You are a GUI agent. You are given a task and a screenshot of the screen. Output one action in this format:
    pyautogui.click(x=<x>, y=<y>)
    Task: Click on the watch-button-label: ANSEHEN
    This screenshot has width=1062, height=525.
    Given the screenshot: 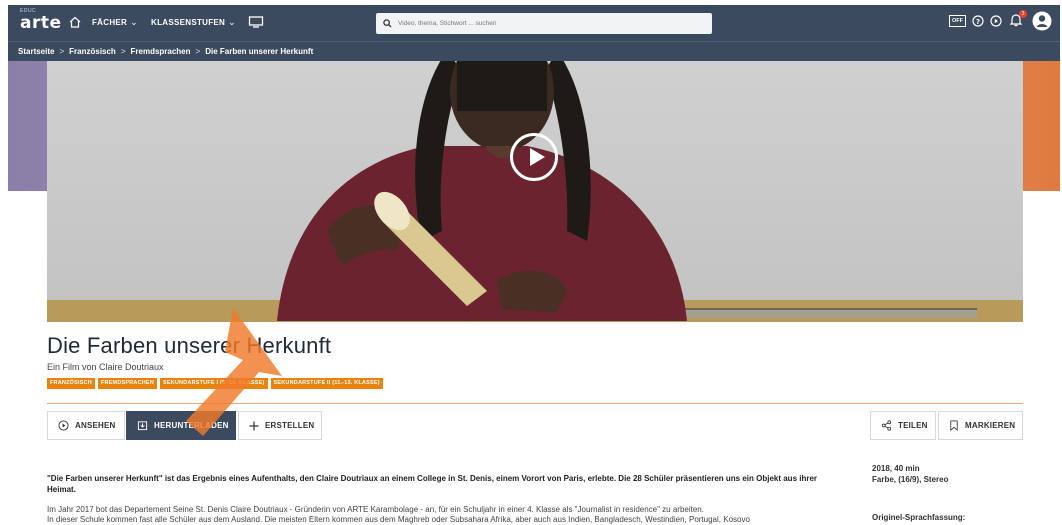 What is the action you would take?
    pyautogui.click(x=95, y=425)
    